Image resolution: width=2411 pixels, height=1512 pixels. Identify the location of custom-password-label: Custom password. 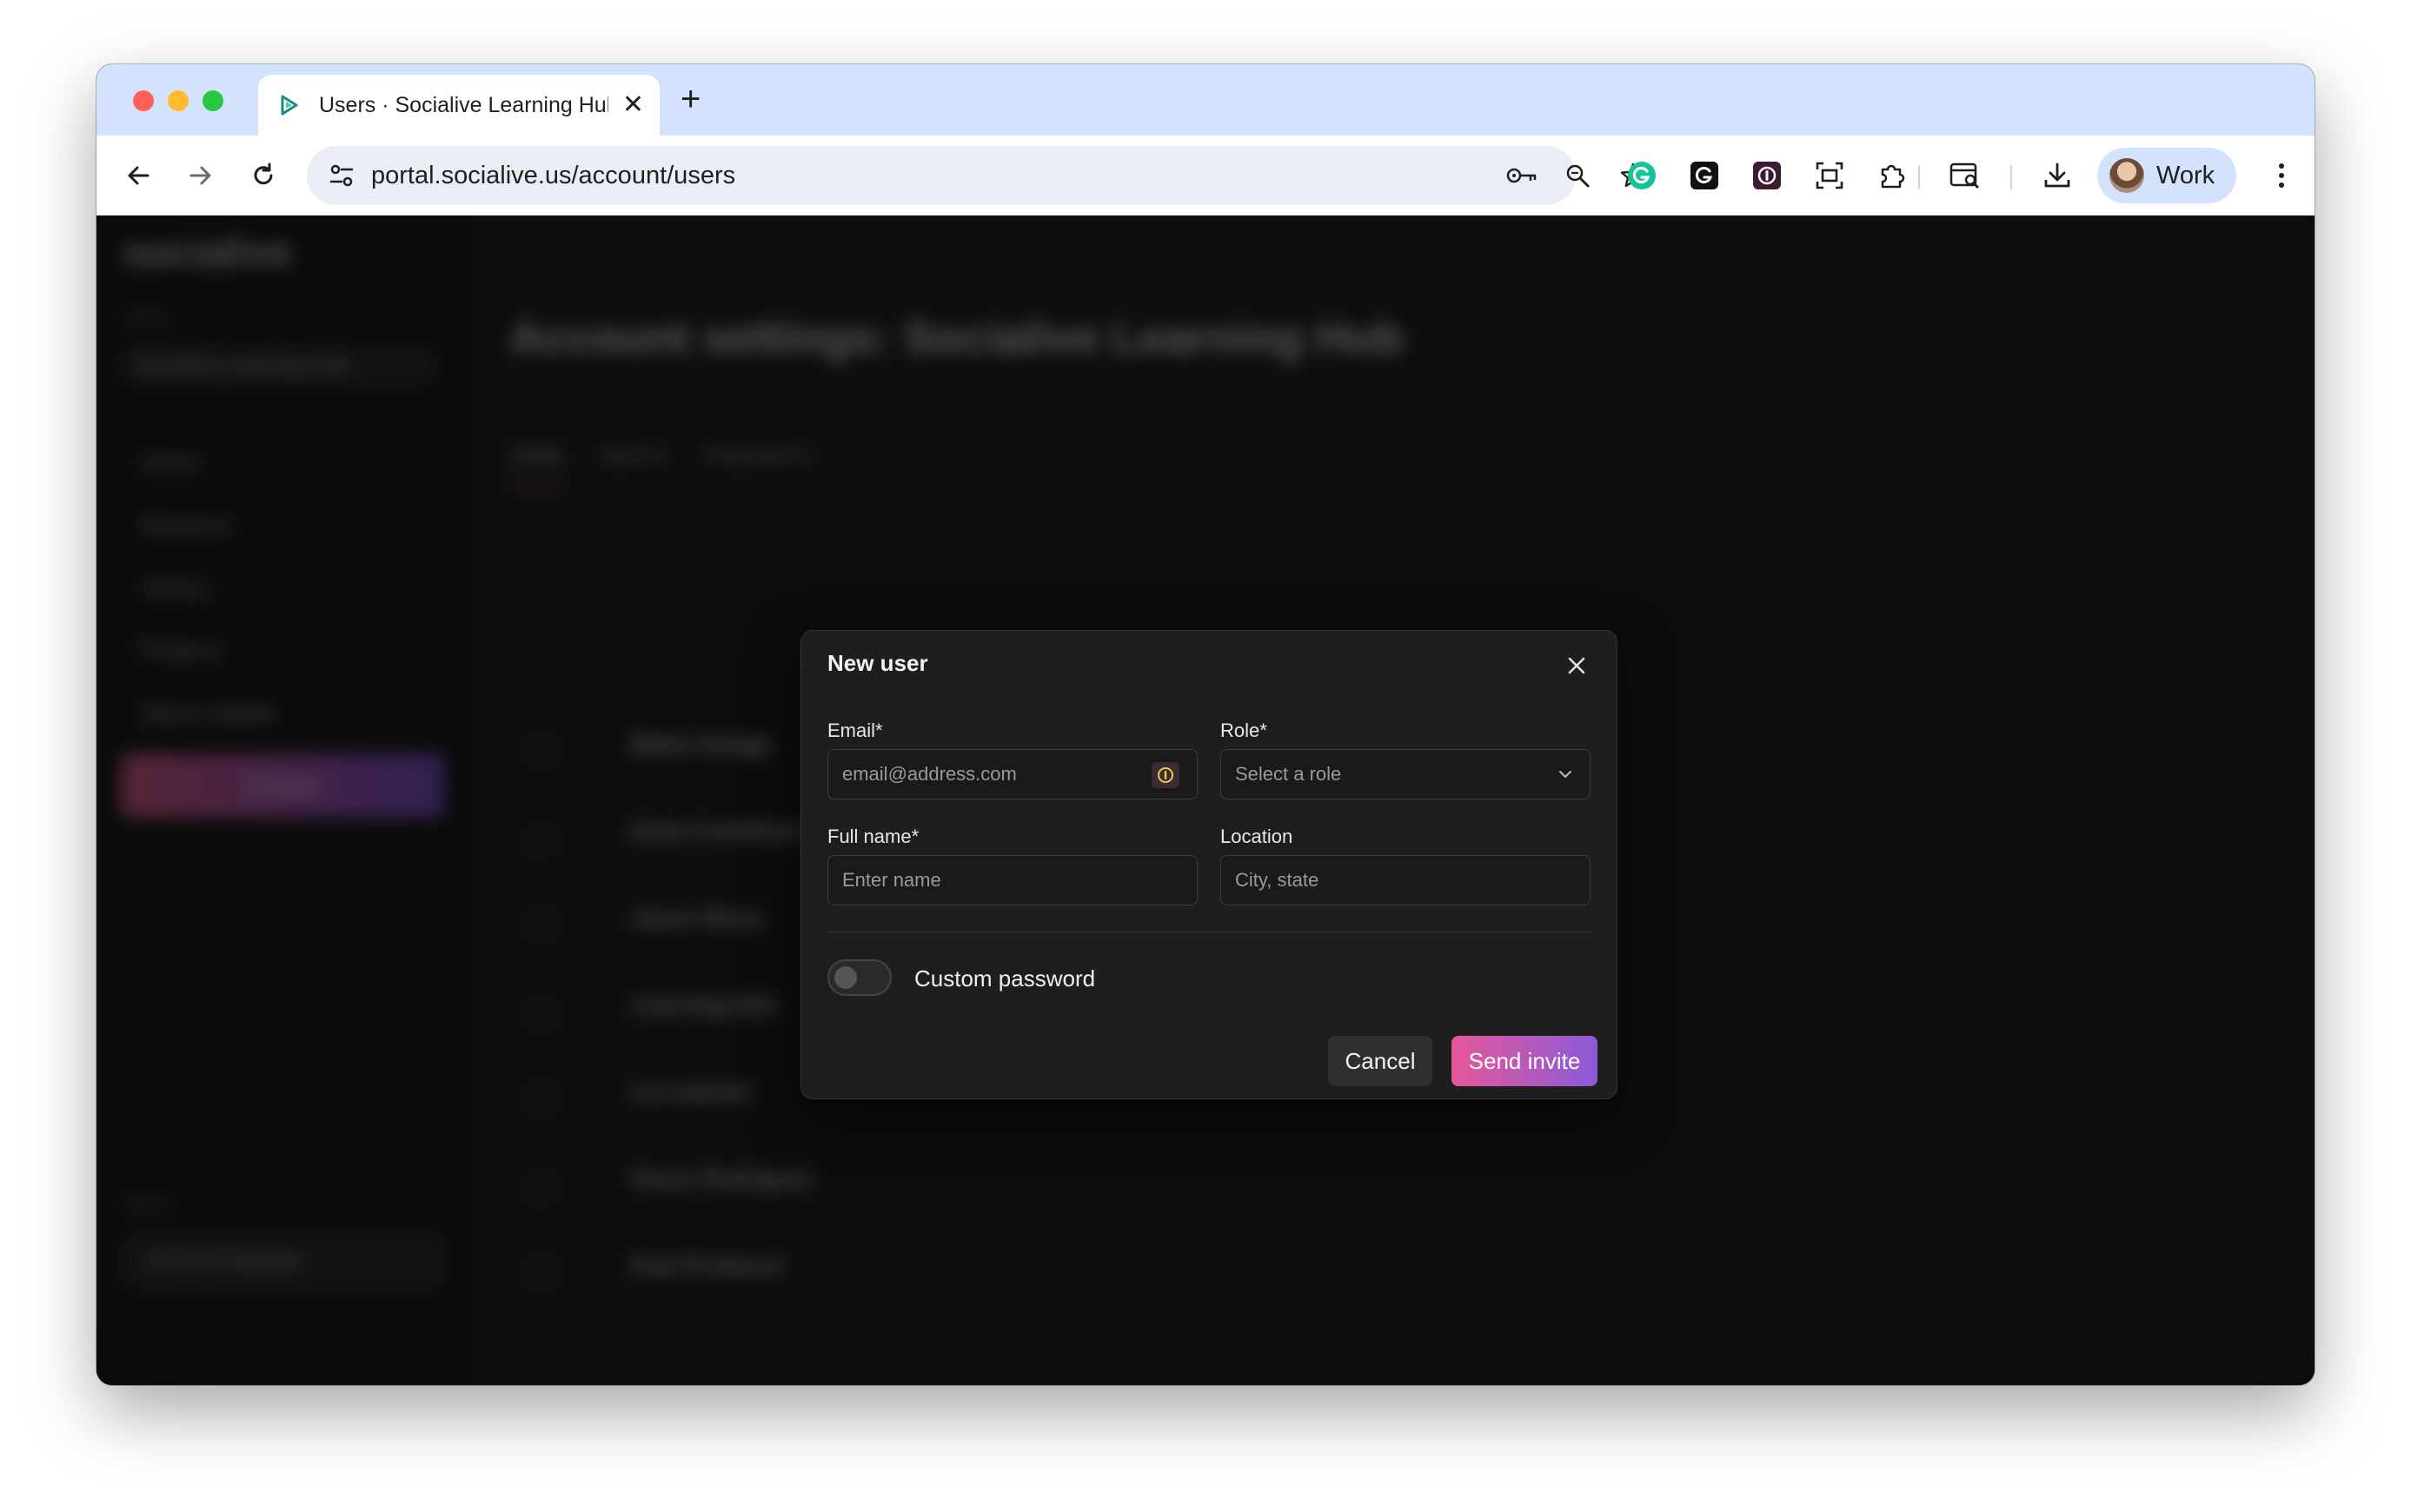
(1005, 978).